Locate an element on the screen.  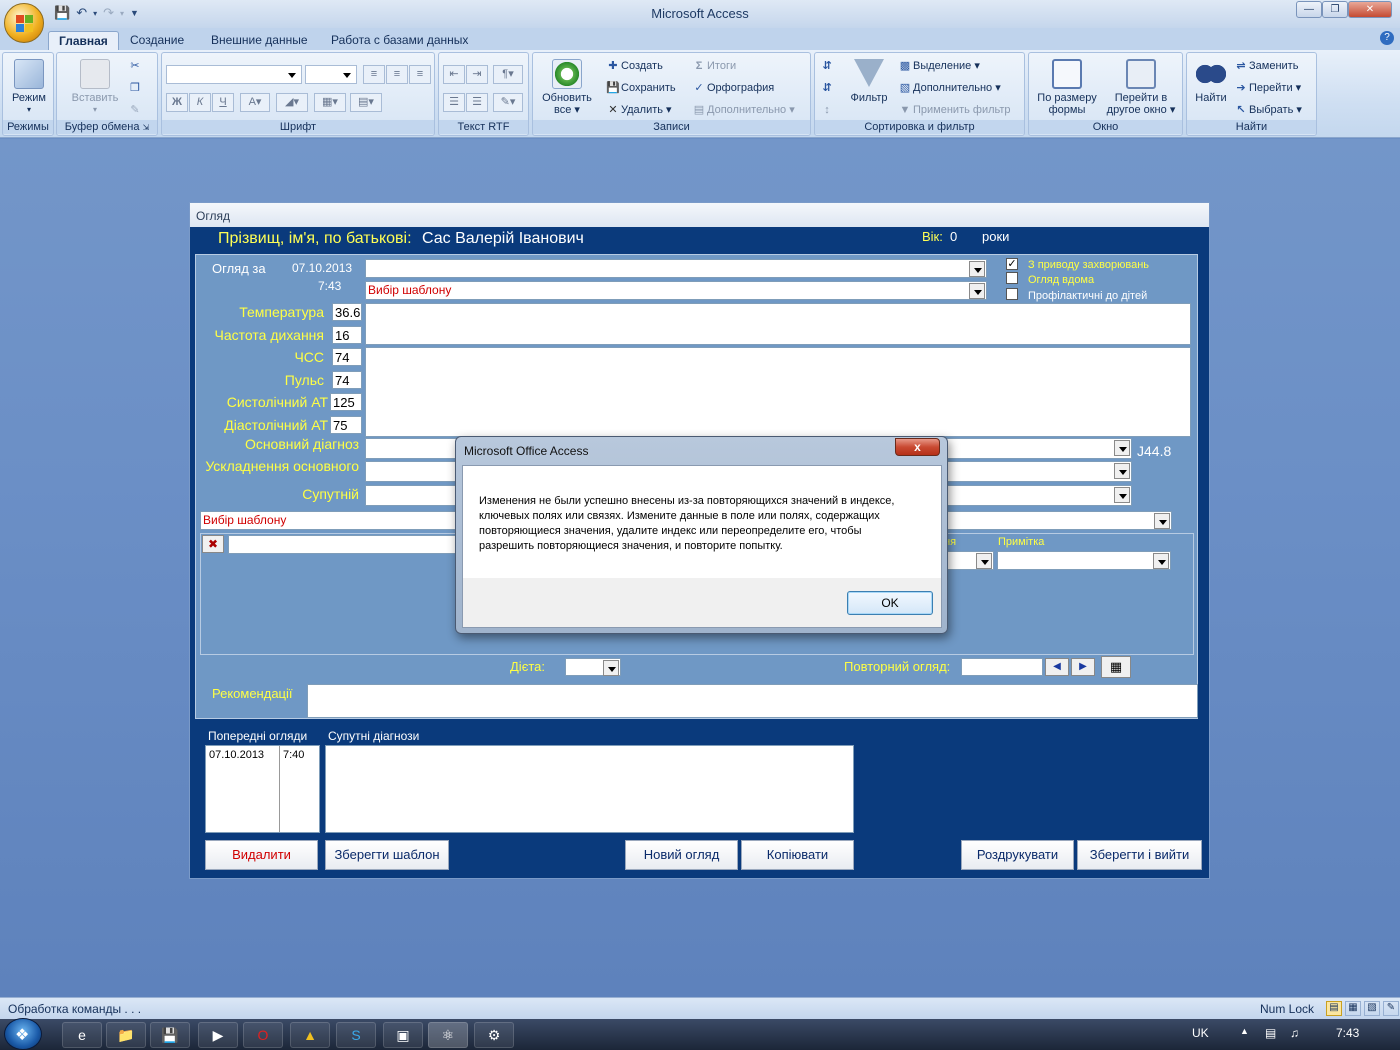
minimize-button: — is located at coordinates (1309, 9).